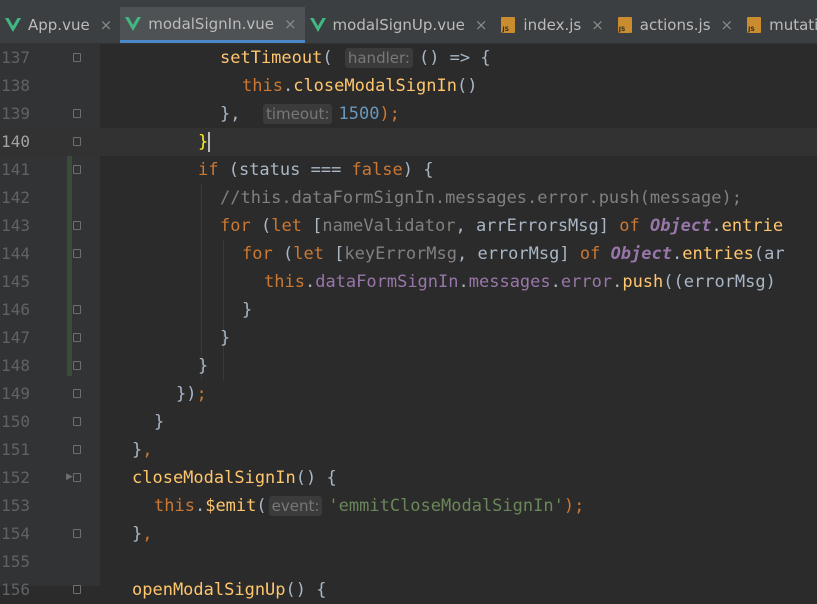  I want to click on code-text: });, so click(191, 394).